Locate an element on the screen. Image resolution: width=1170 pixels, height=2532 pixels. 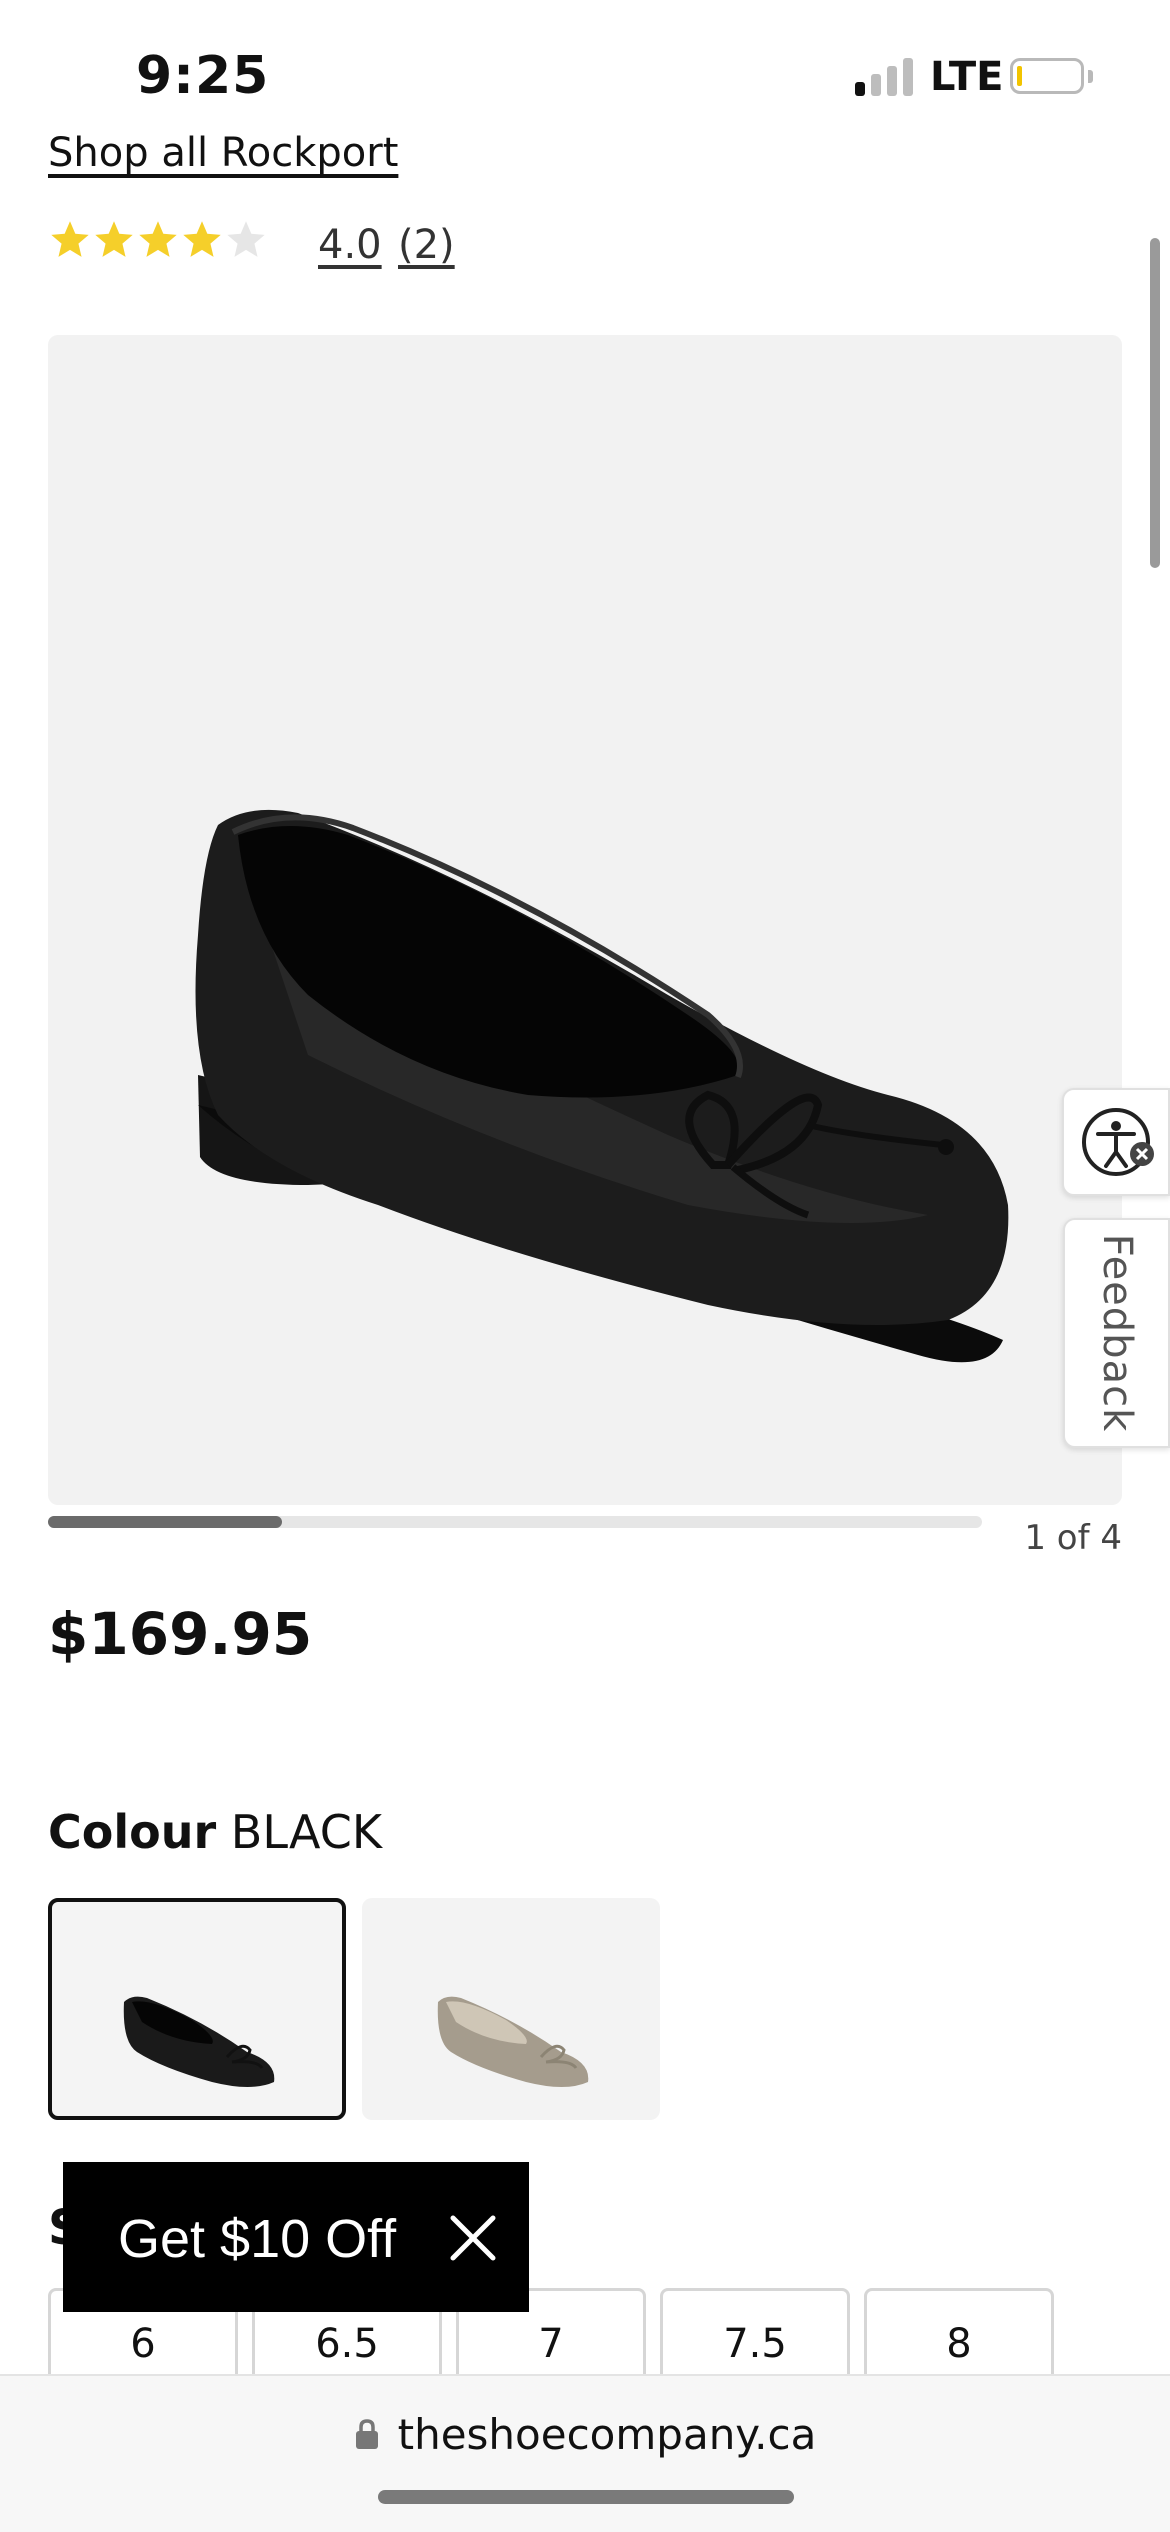
metallic-flat-thumbnail is located at coordinates (513, 2041).